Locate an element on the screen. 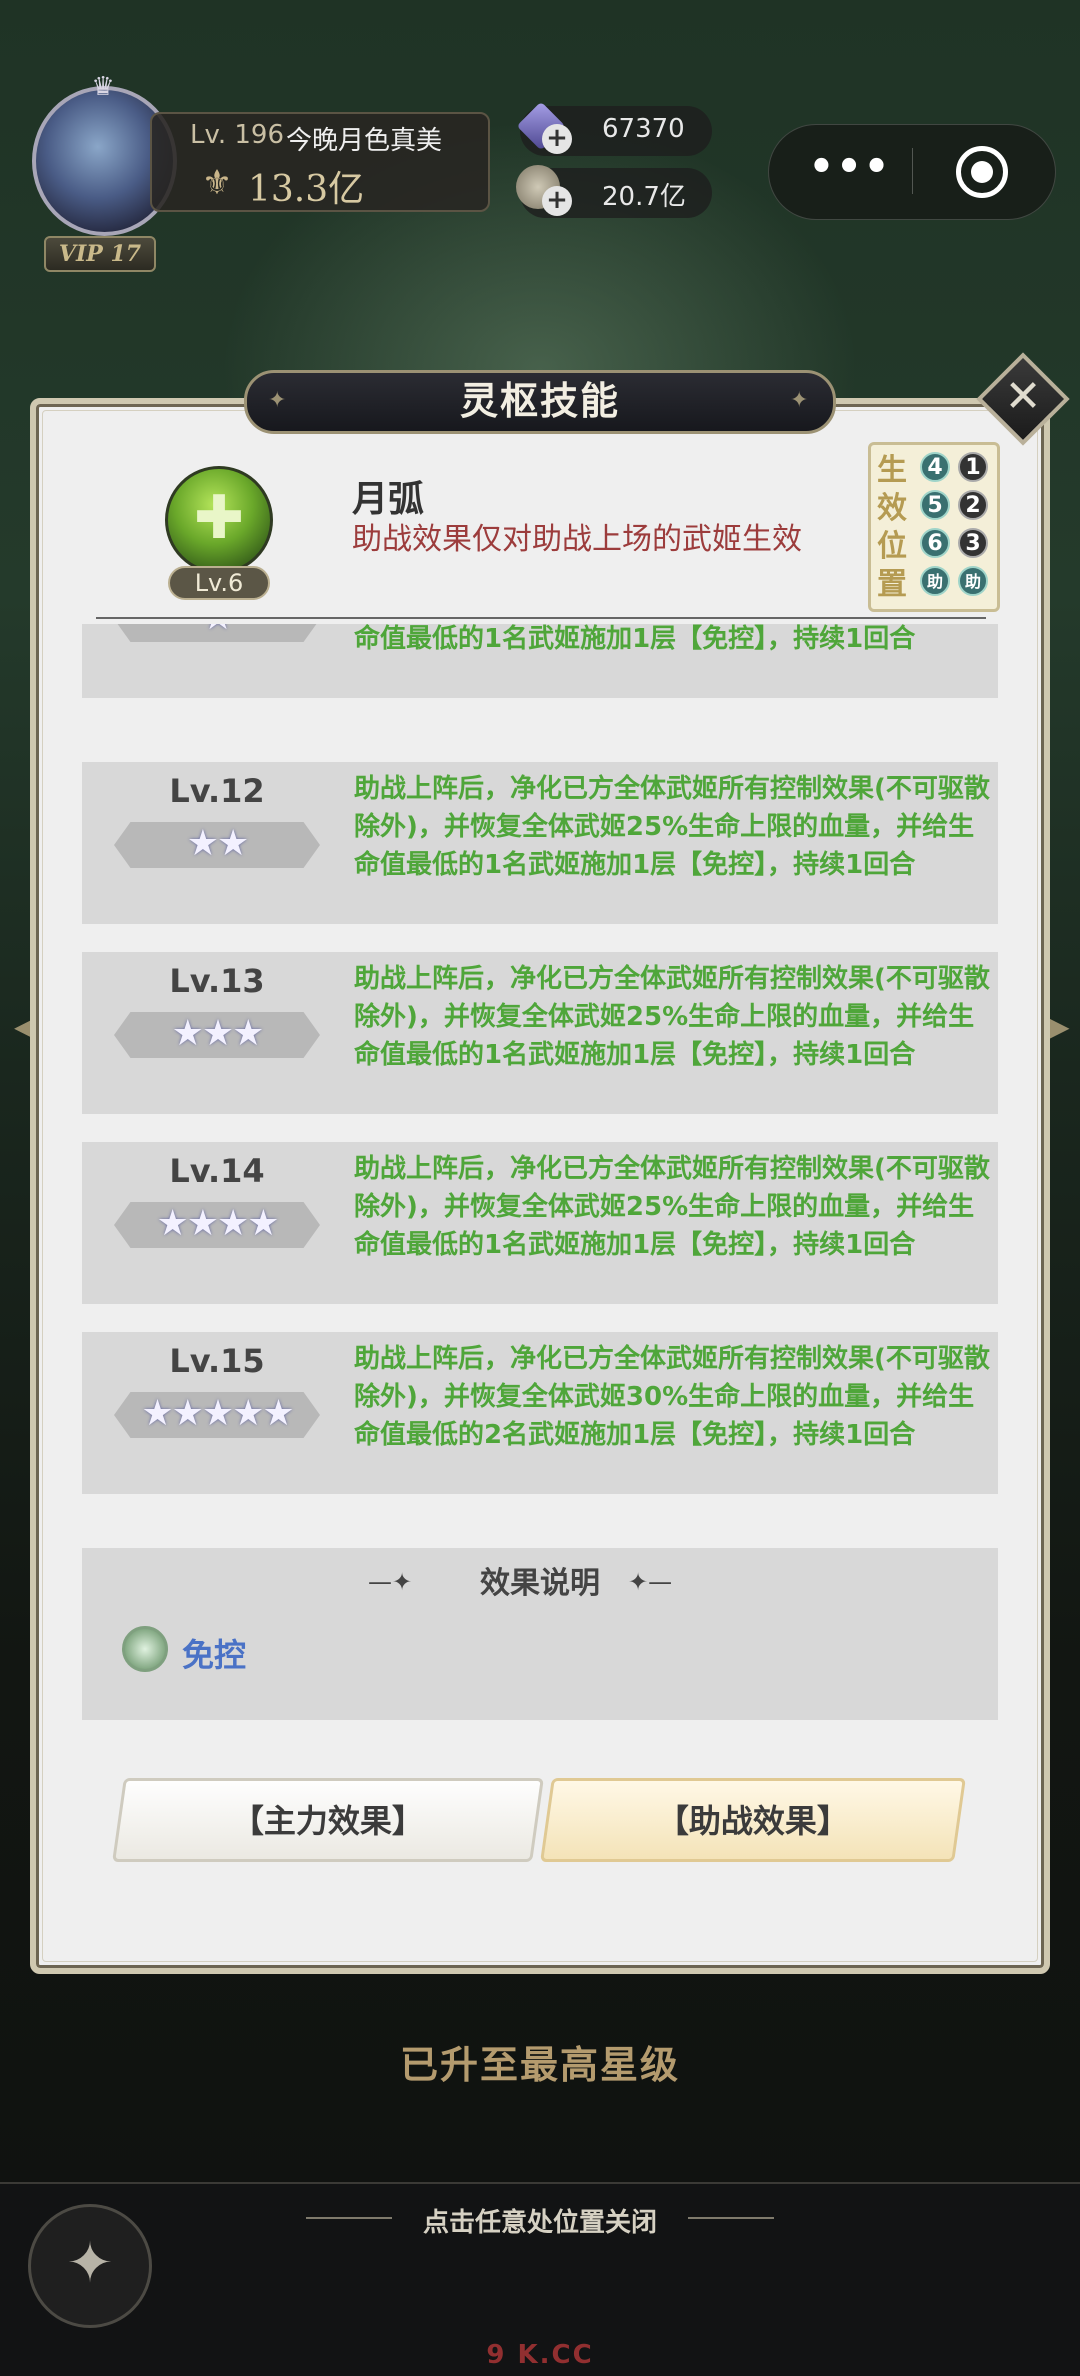 This screenshot has height=2376, width=1080. position-label-char: 置 is located at coordinates (892, 584).